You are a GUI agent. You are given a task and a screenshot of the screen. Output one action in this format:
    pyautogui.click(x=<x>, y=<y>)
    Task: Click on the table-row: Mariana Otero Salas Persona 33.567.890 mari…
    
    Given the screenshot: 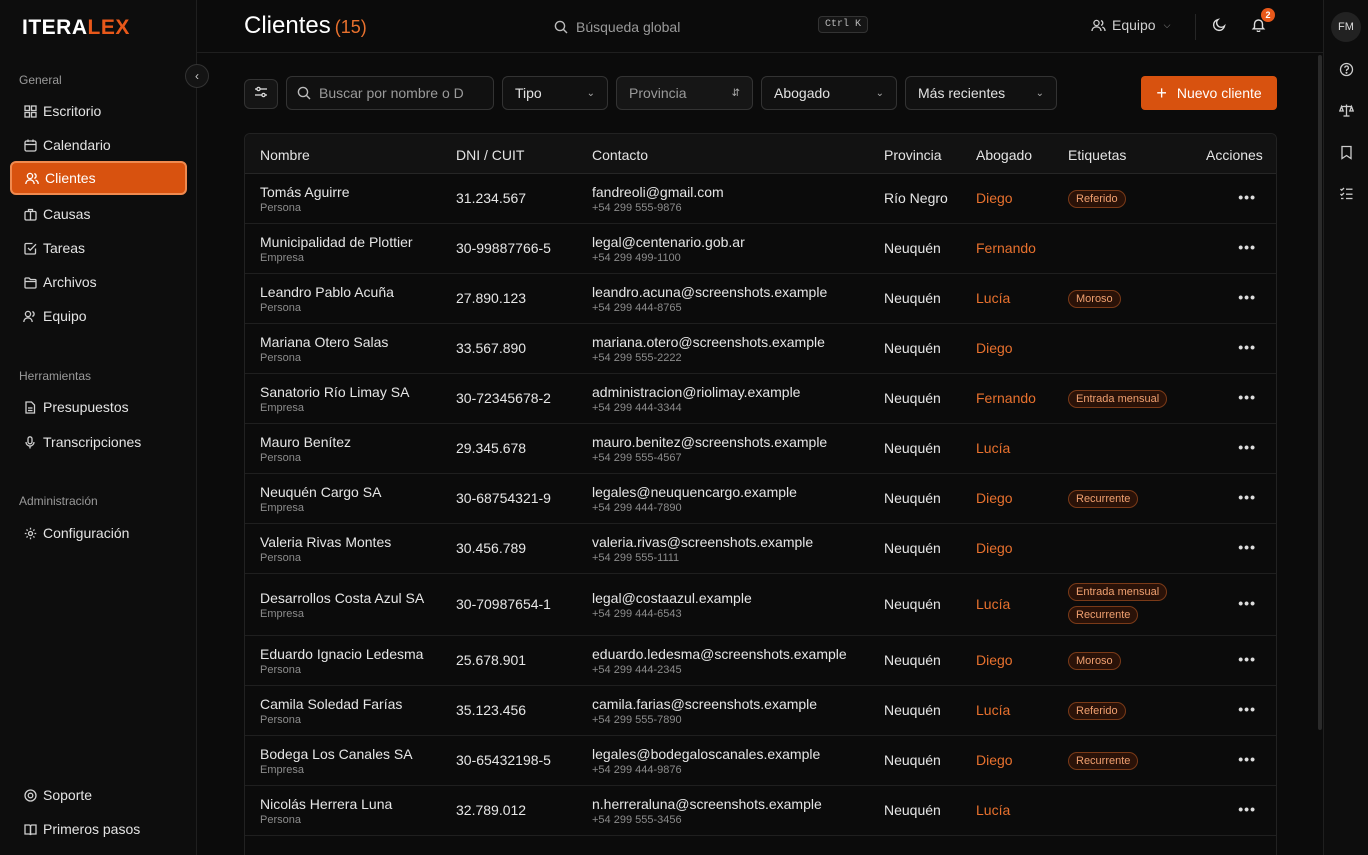 What is the action you would take?
    pyautogui.click(x=760, y=349)
    